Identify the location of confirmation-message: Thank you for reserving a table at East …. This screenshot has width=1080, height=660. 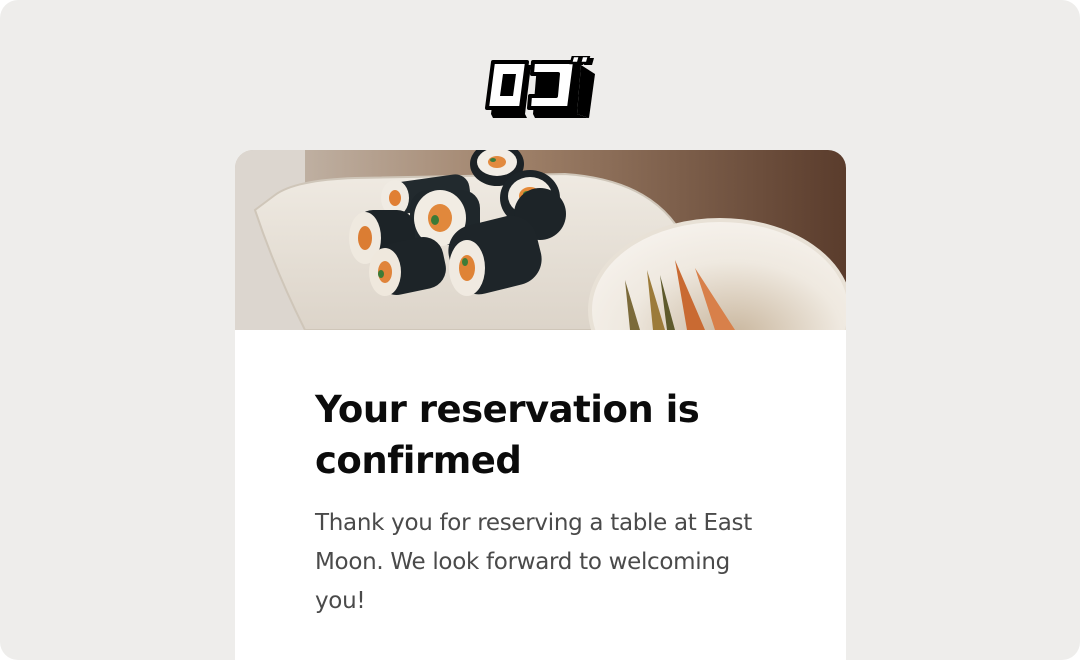
(533, 562).